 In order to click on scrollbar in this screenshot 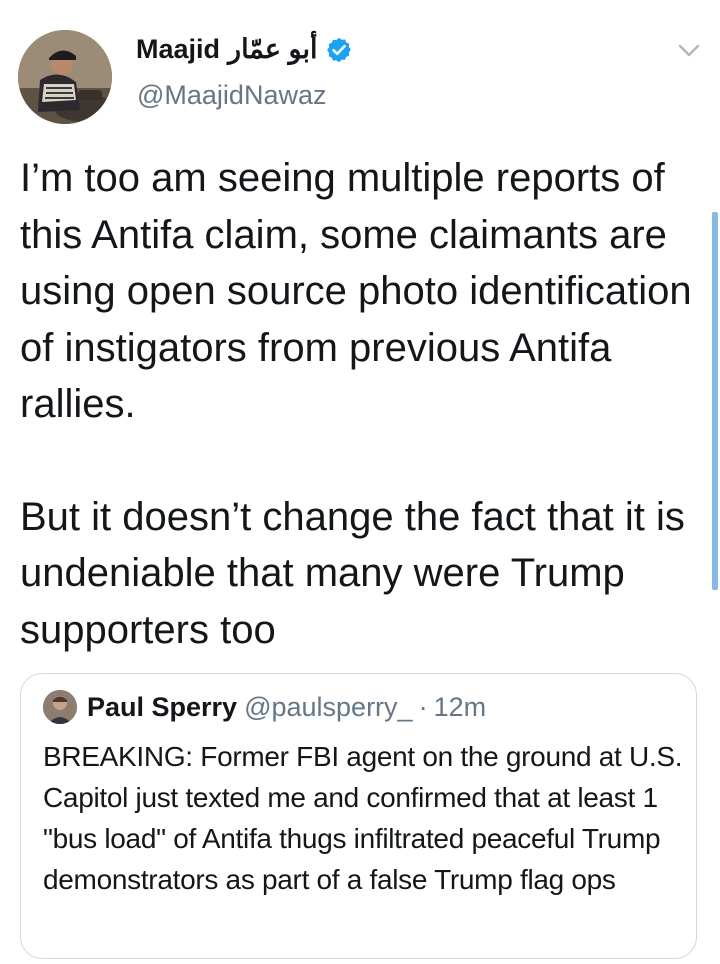, I will do `click(715, 401)`.